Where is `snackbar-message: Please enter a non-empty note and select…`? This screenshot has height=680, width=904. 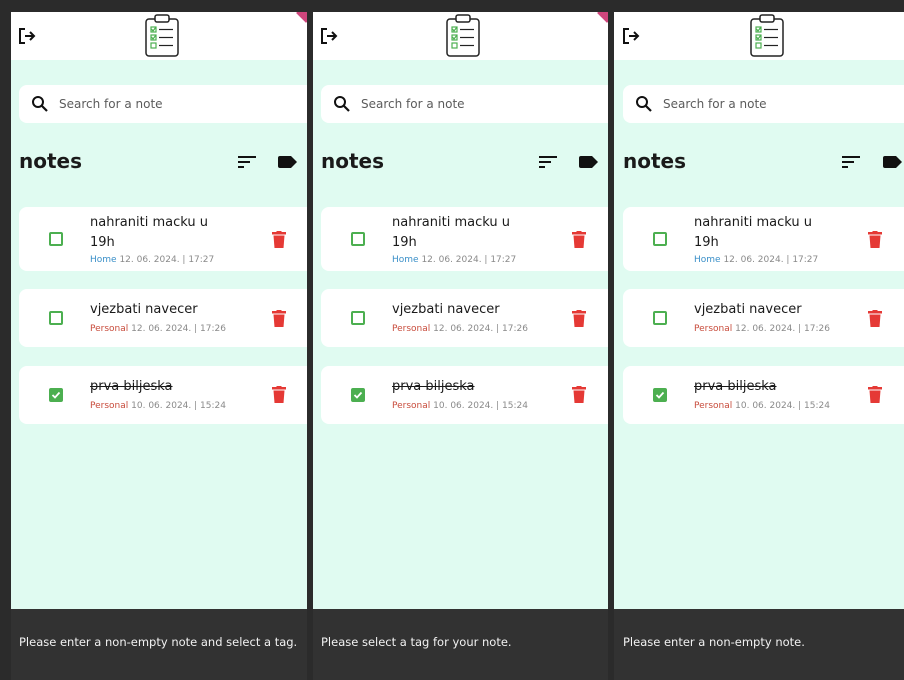 snackbar-message: Please enter a non-empty note and select… is located at coordinates (158, 642).